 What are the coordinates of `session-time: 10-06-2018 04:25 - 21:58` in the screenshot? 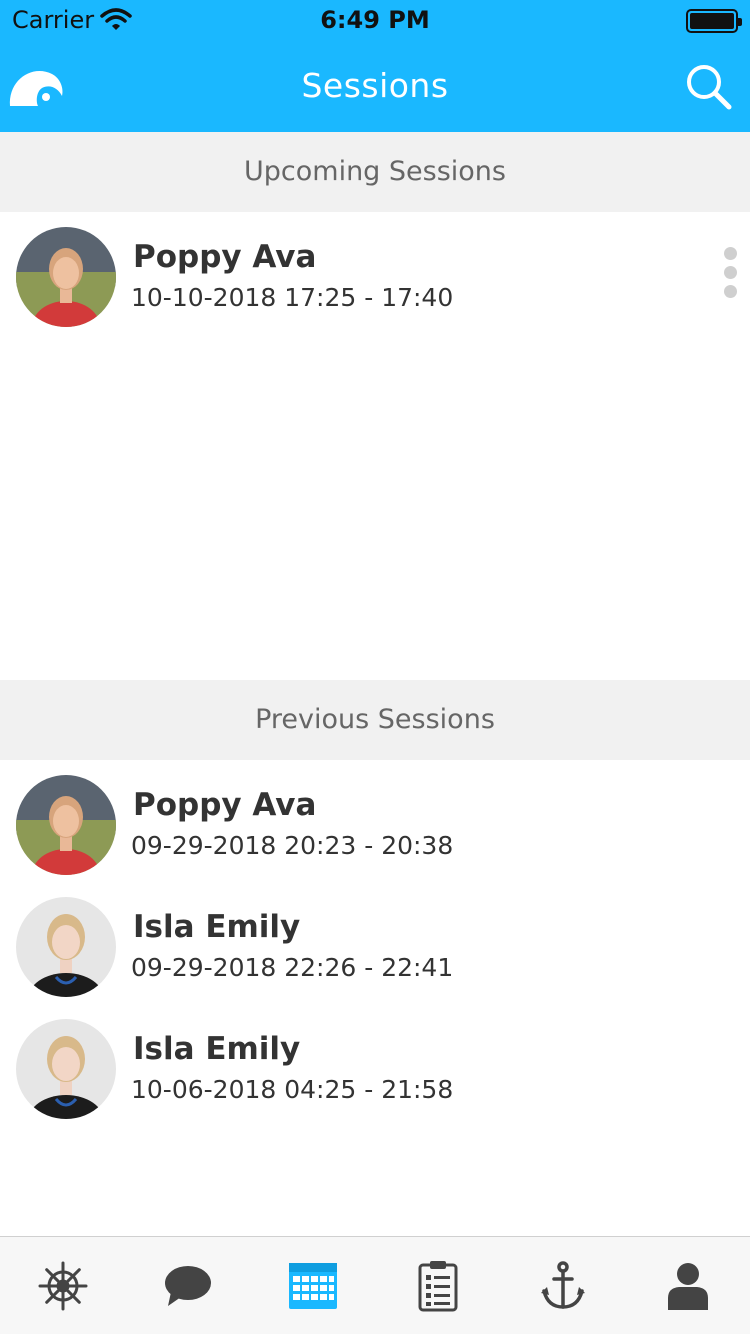 It's located at (292, 1089).